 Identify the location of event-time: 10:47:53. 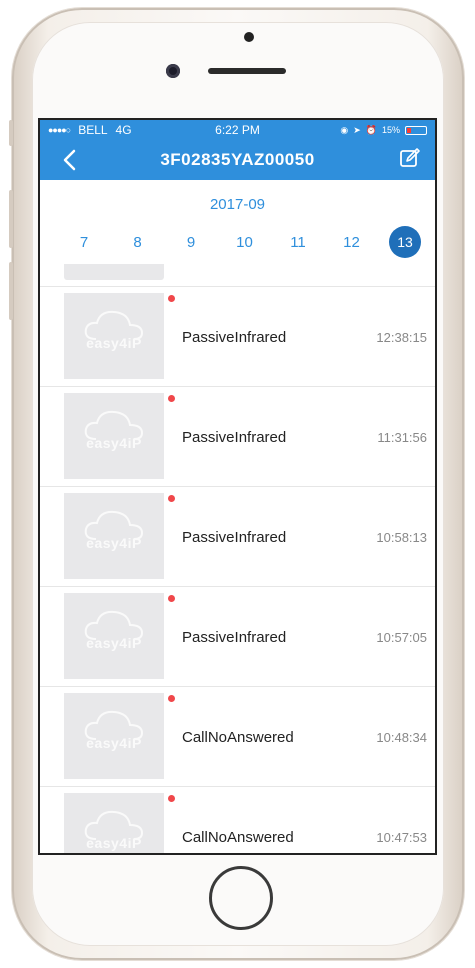
(401, 837).